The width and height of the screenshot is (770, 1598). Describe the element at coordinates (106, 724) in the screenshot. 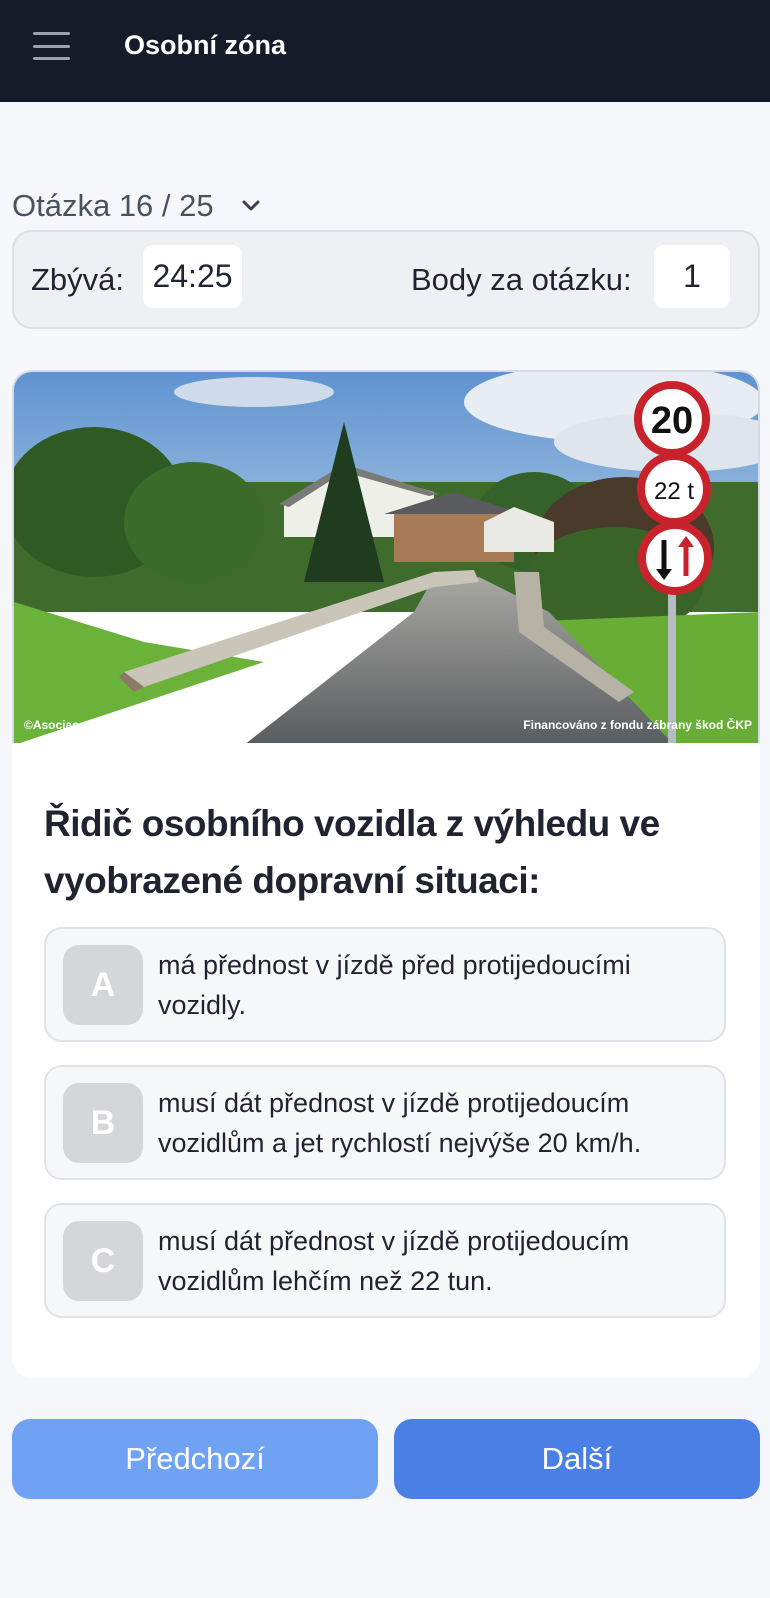

I see `image-credit-left: ©Asociace autoškol ČR 2021` at that location.